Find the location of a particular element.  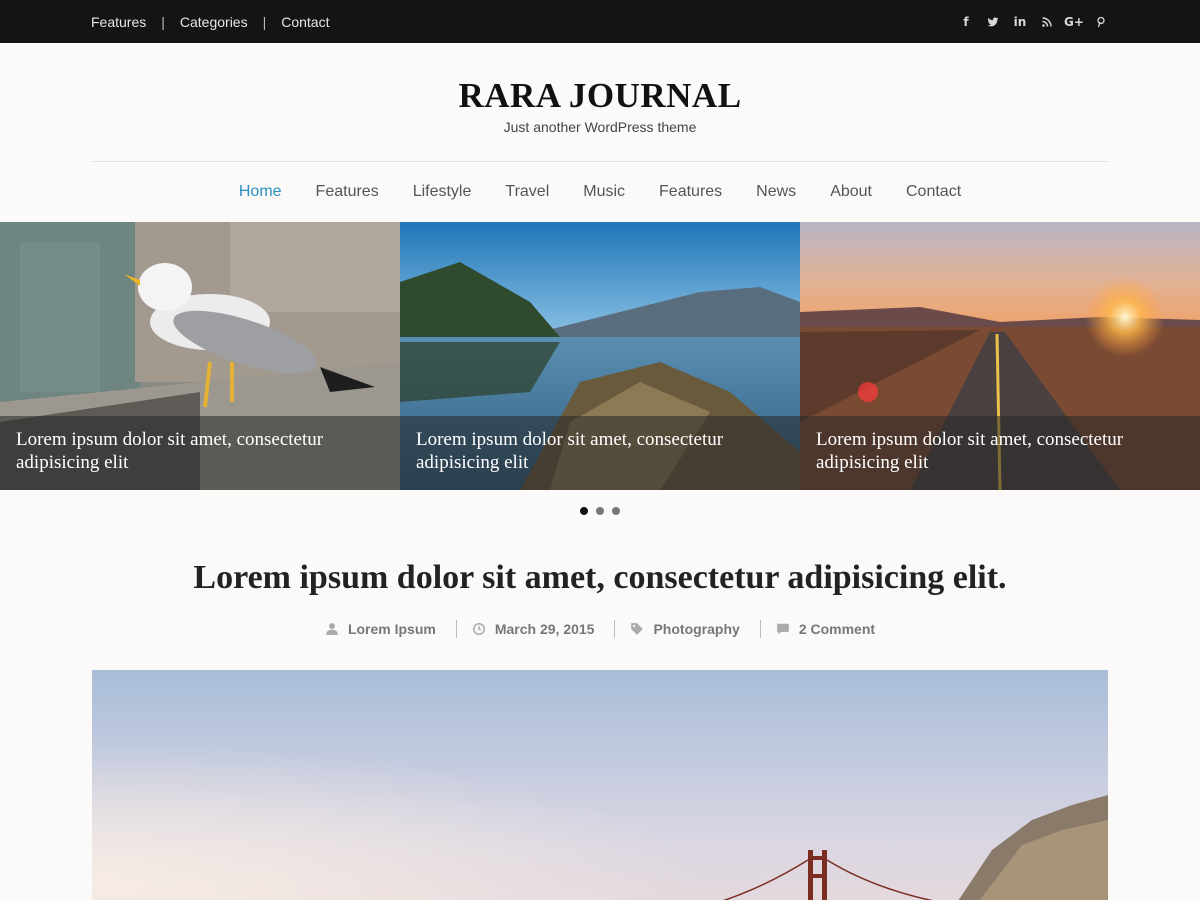

post-category-link: Photography is located at coordinates (696, 629).